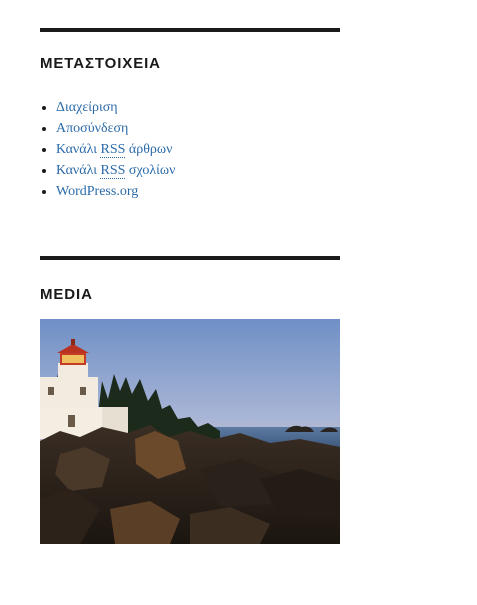 Image resolution: width=477 pixels, height=605 pixels. I want to click on list-item: Αποσύνδεση, so click(198, 128).